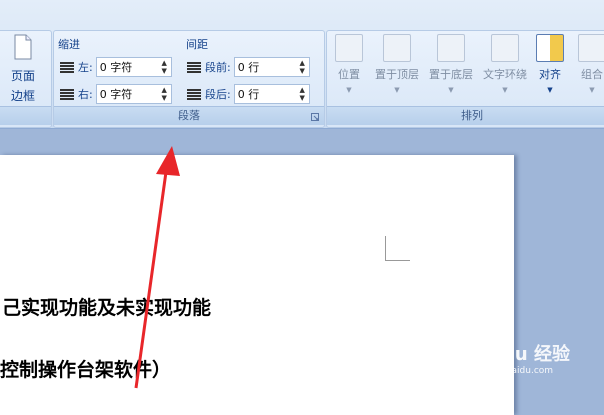  I want to click on indent-left-value: 0 字符, so click(116, 67).